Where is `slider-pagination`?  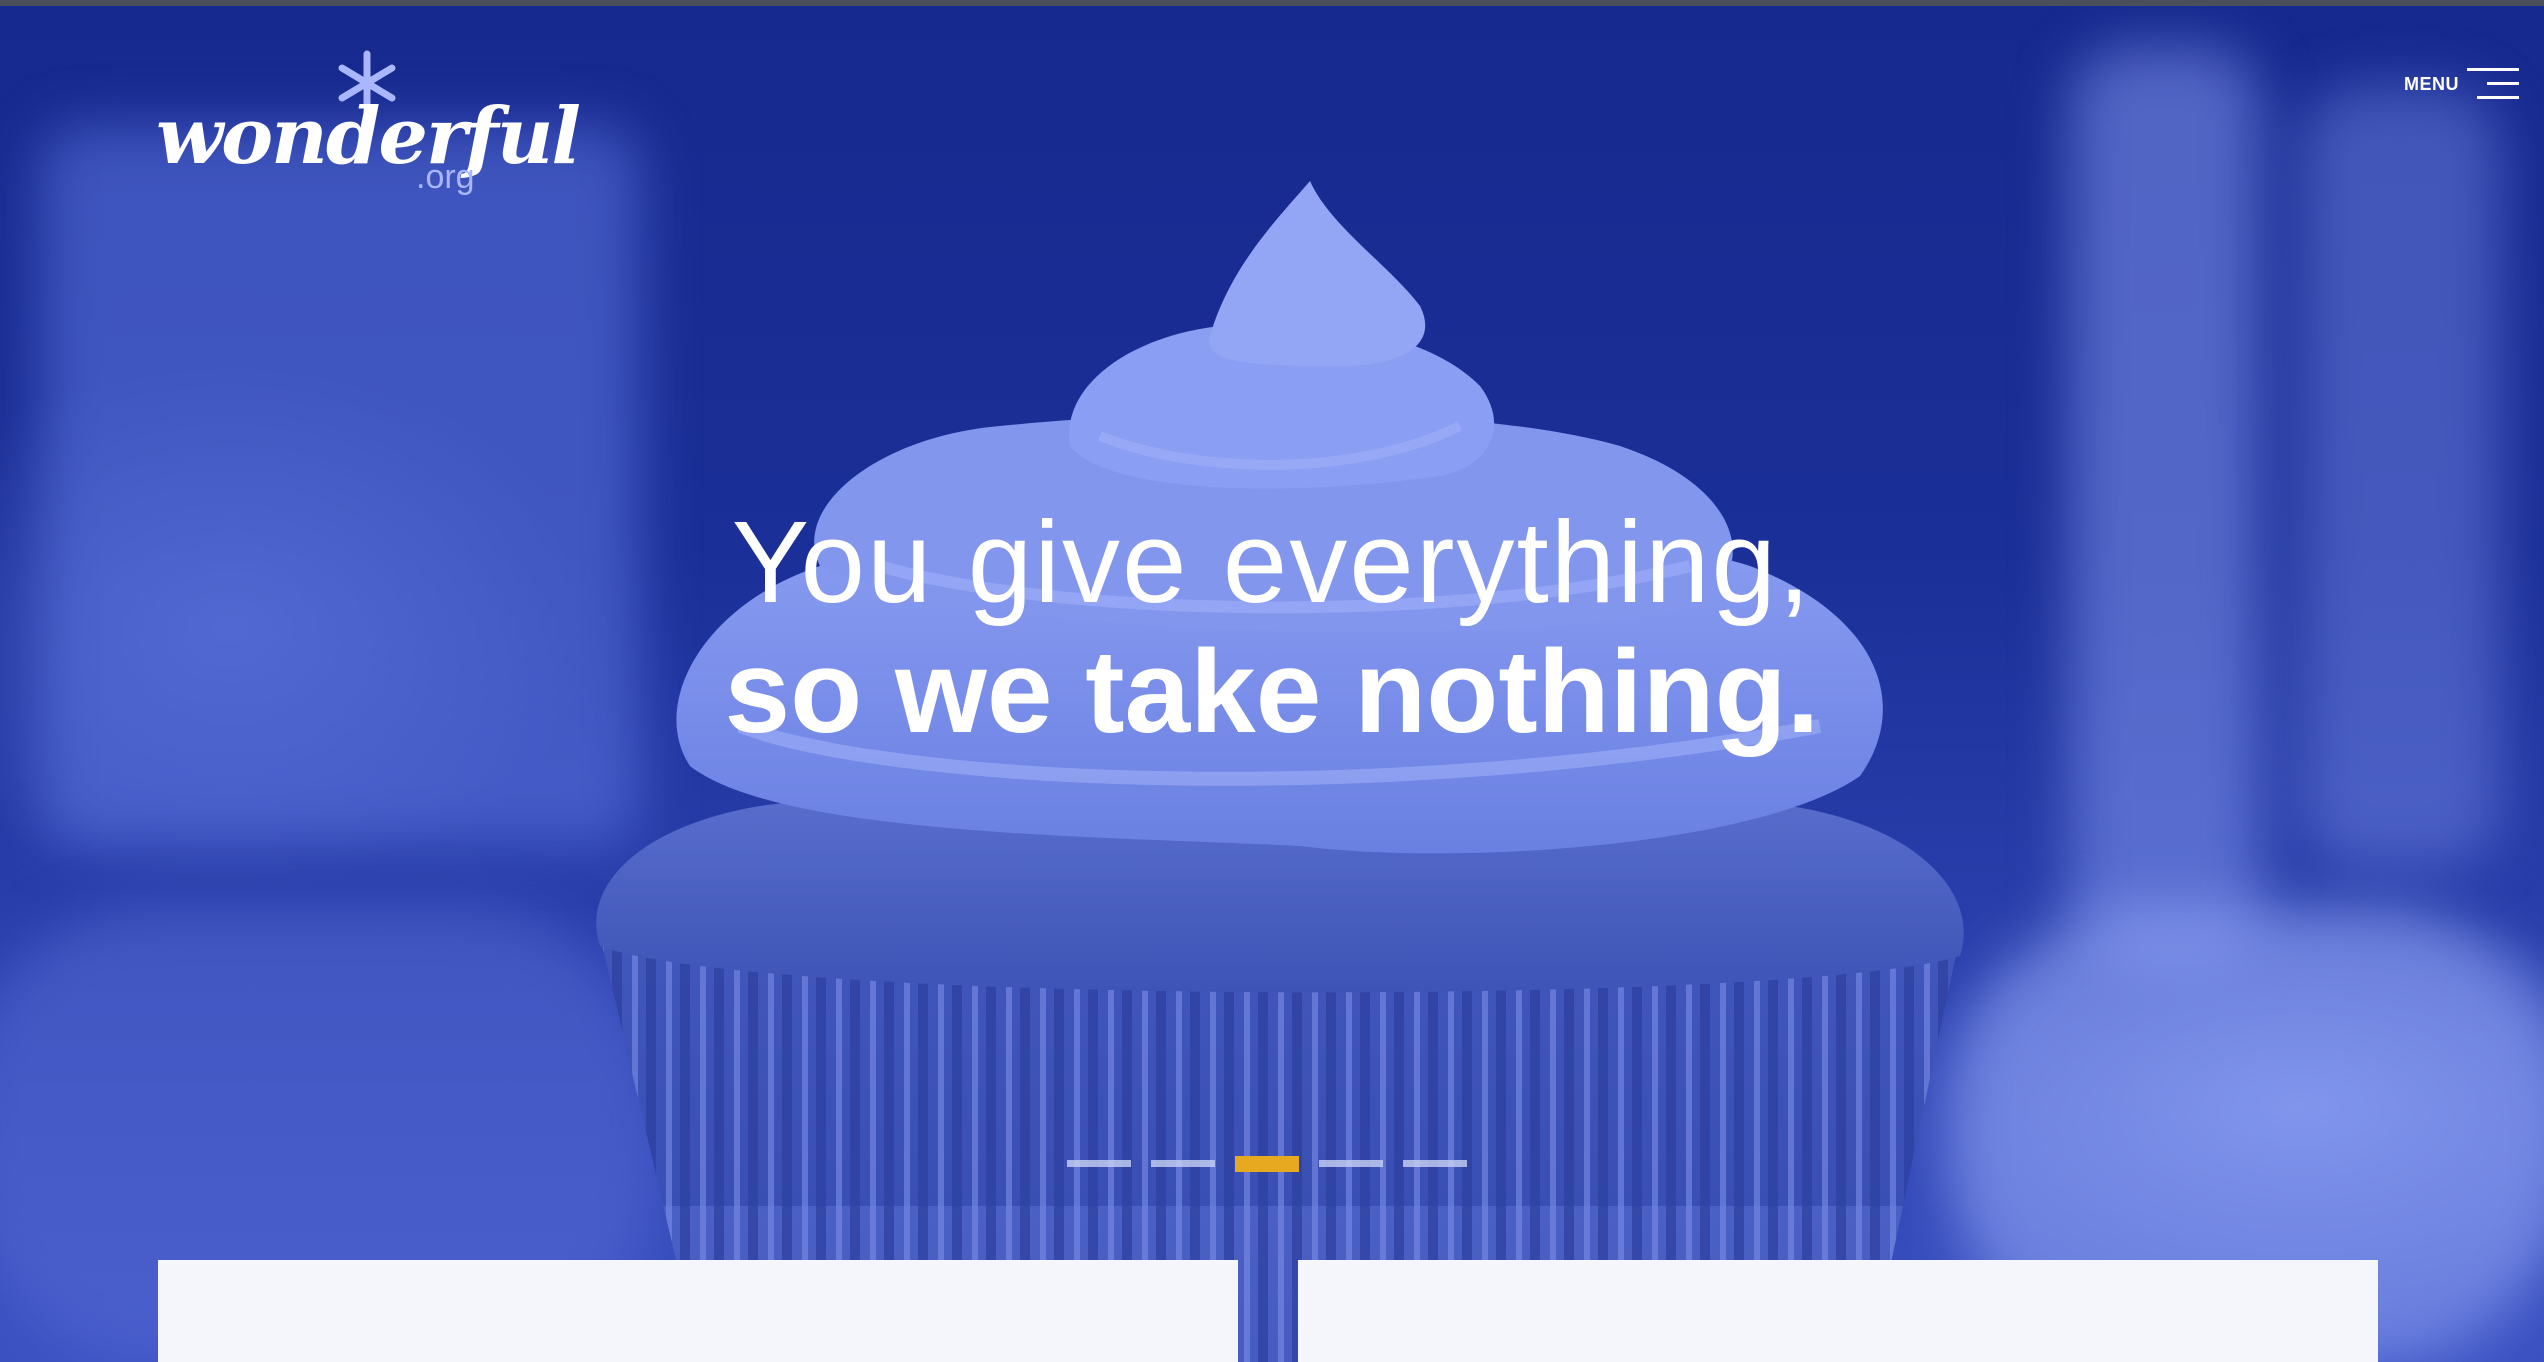
slider-pagination is located at coordinates (1267, 1164).